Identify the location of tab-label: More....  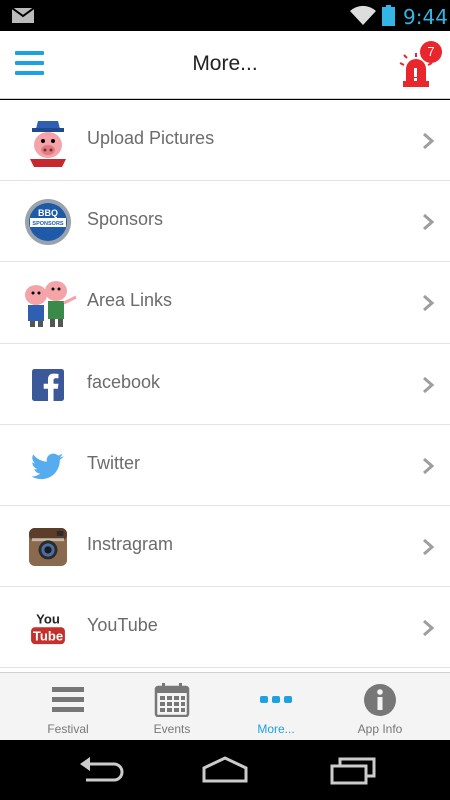
(276, 729).